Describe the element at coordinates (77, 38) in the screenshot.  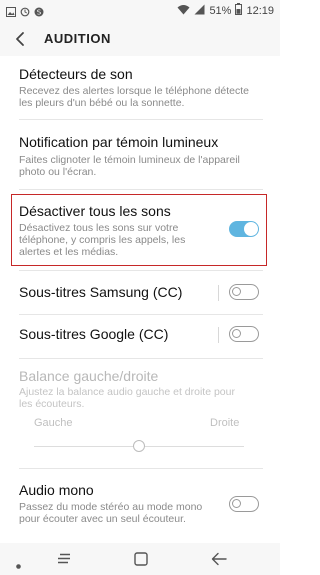
I see `page-title: AUDITION` at that location.